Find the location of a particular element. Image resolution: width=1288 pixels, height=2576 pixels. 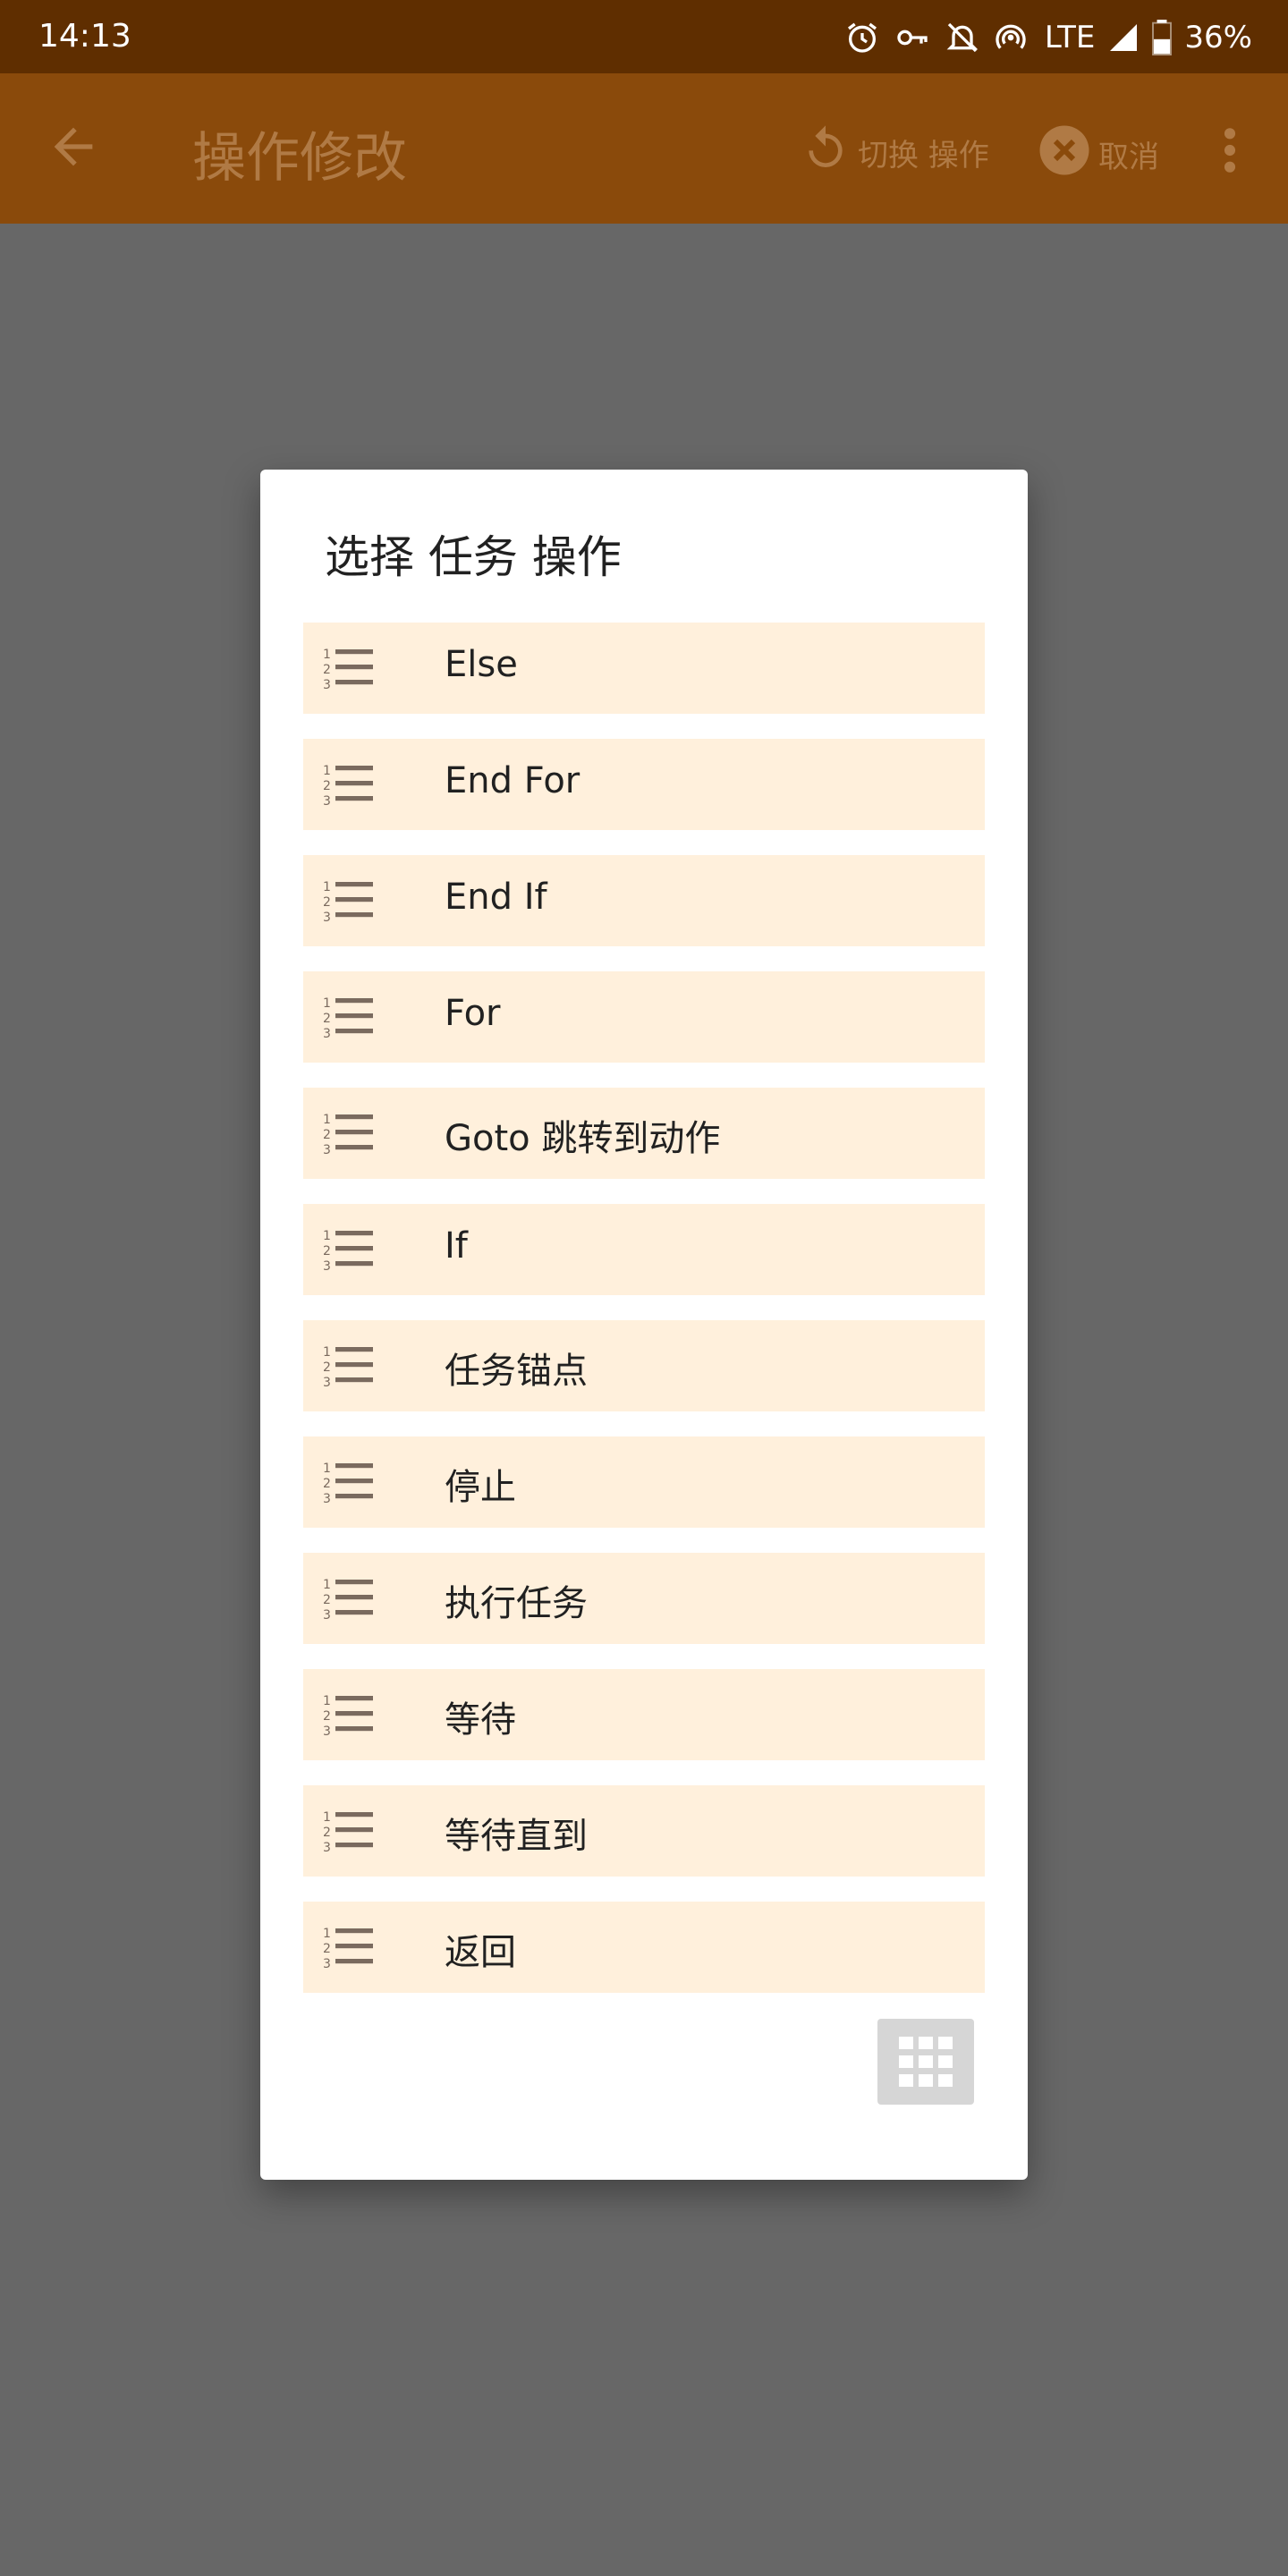

page-title: 操作修改 is located at coordinates (299, 158).